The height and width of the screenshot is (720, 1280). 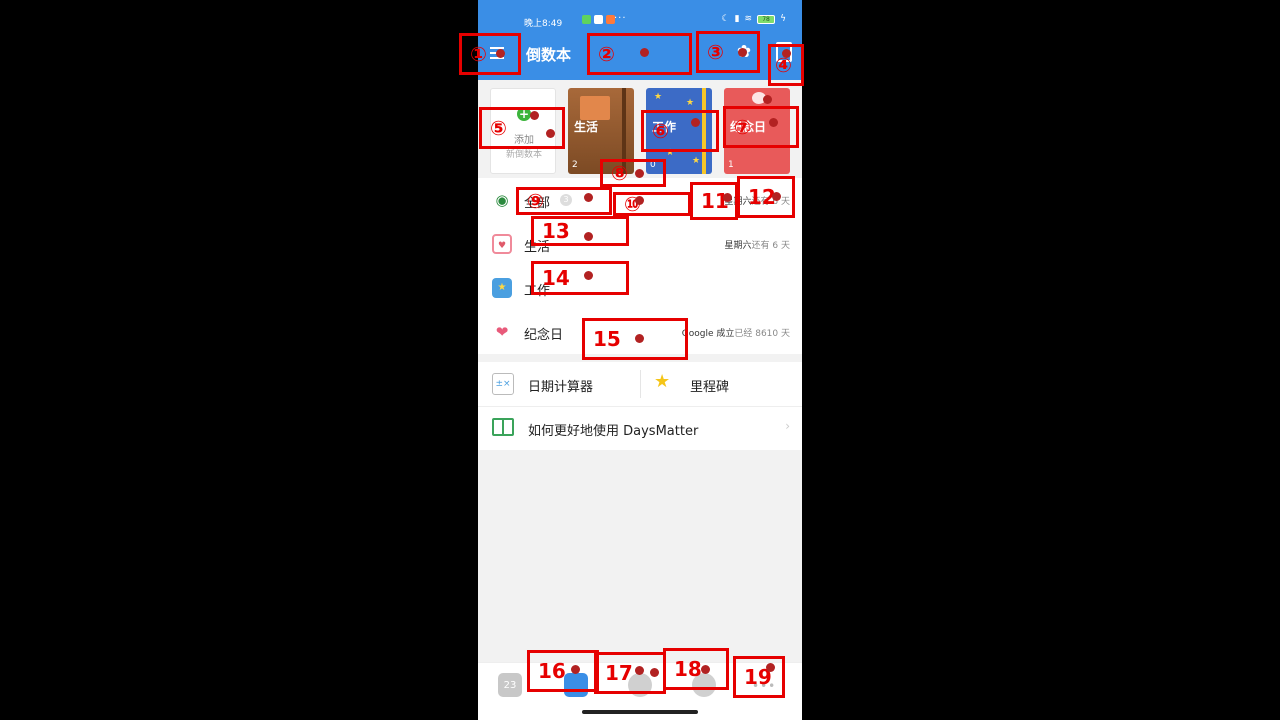 I want to click on notebook-label: 生活, so click(x=586, y=127).